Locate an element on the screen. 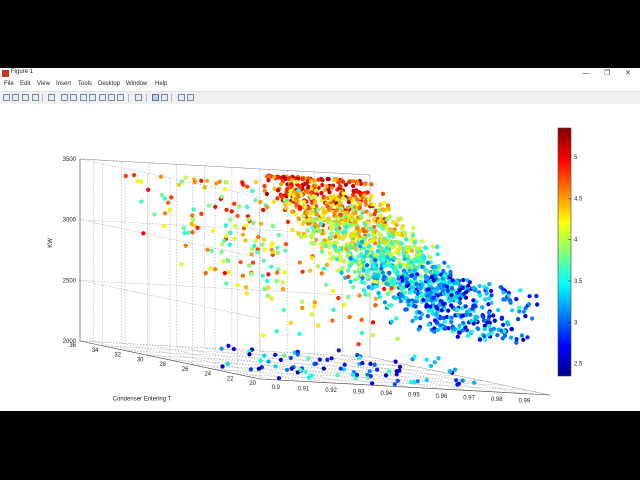  menu-tools: Tools is located at coordinates (85, 84).